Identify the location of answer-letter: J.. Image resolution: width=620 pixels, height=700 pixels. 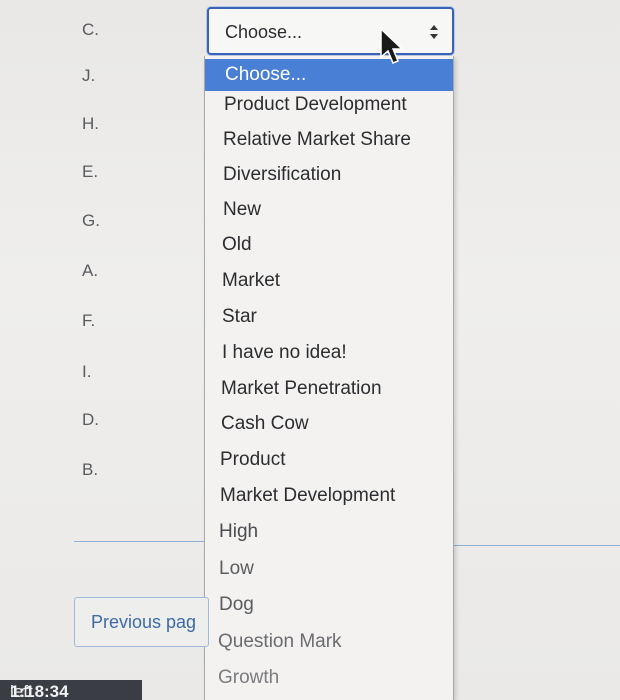
(89, 75).